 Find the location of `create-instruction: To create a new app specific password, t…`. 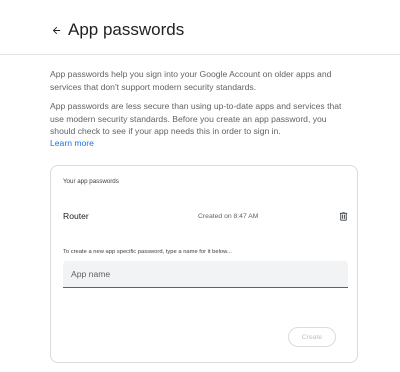

create-instruction: To create a new app specific password, t… is located at coordinates (147, 252).